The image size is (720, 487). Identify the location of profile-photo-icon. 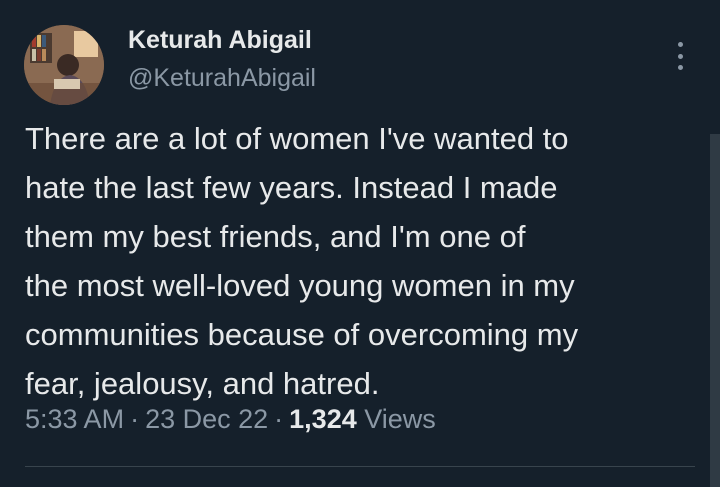
(64, 65).